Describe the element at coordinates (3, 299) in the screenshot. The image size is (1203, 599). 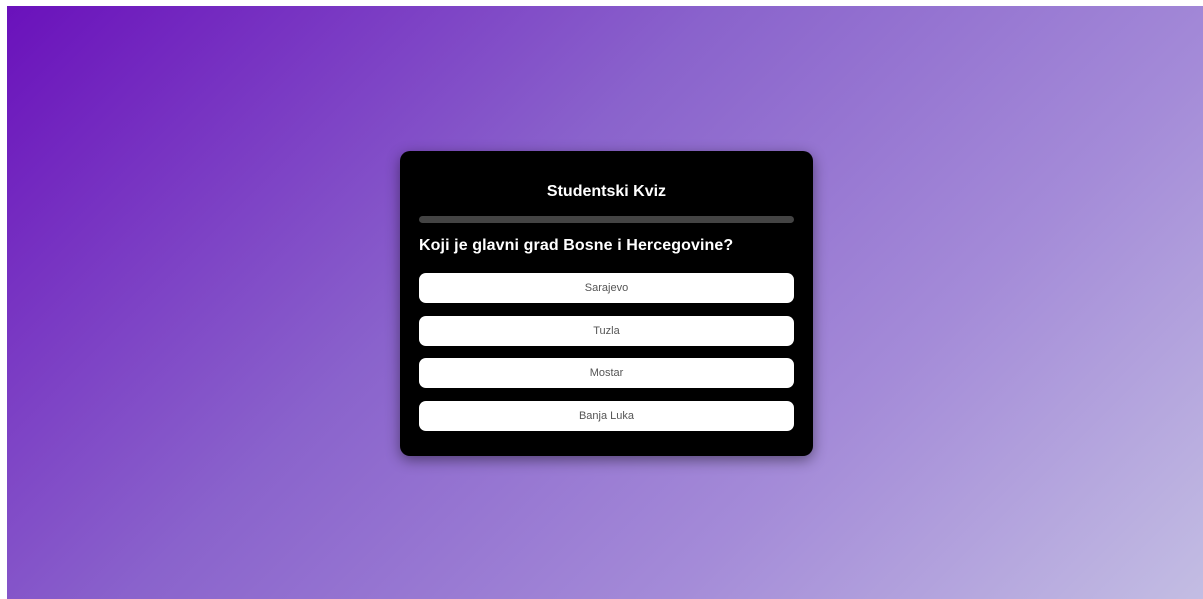
I see `page-left-edge` at that location.